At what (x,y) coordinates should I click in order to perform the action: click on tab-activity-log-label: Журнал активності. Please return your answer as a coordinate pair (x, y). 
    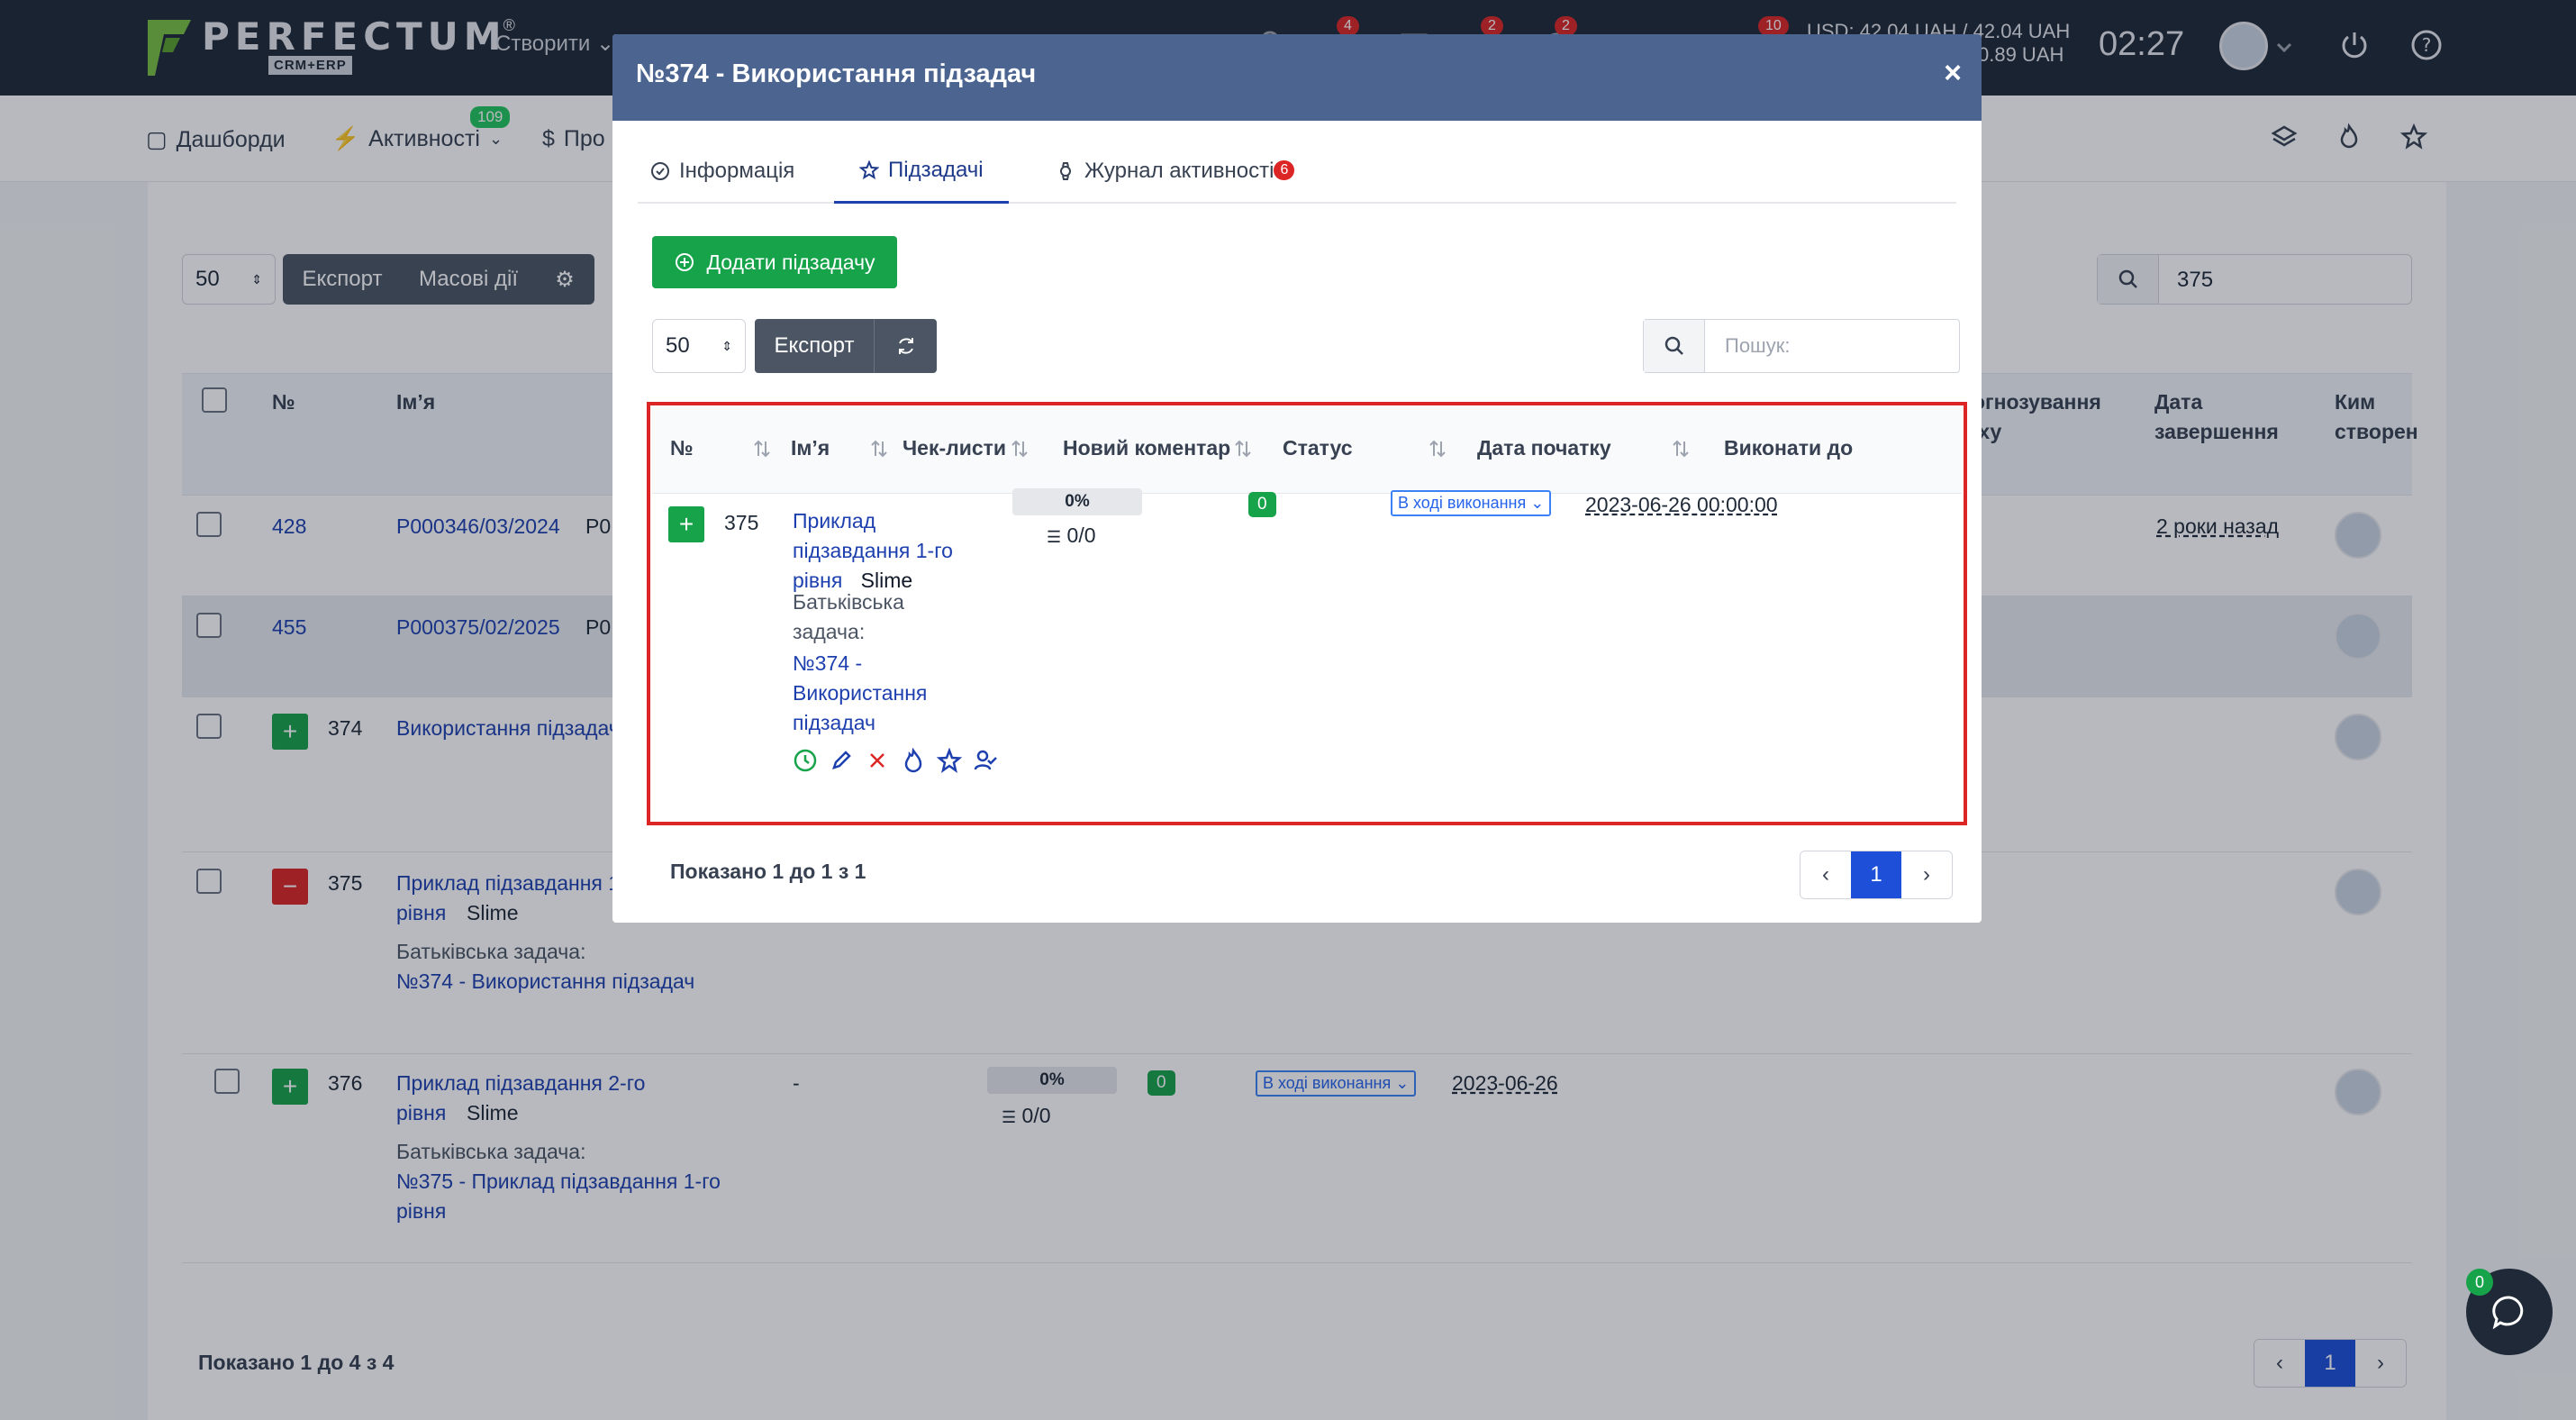
    Looking at the image, I should click on (1179, 171).